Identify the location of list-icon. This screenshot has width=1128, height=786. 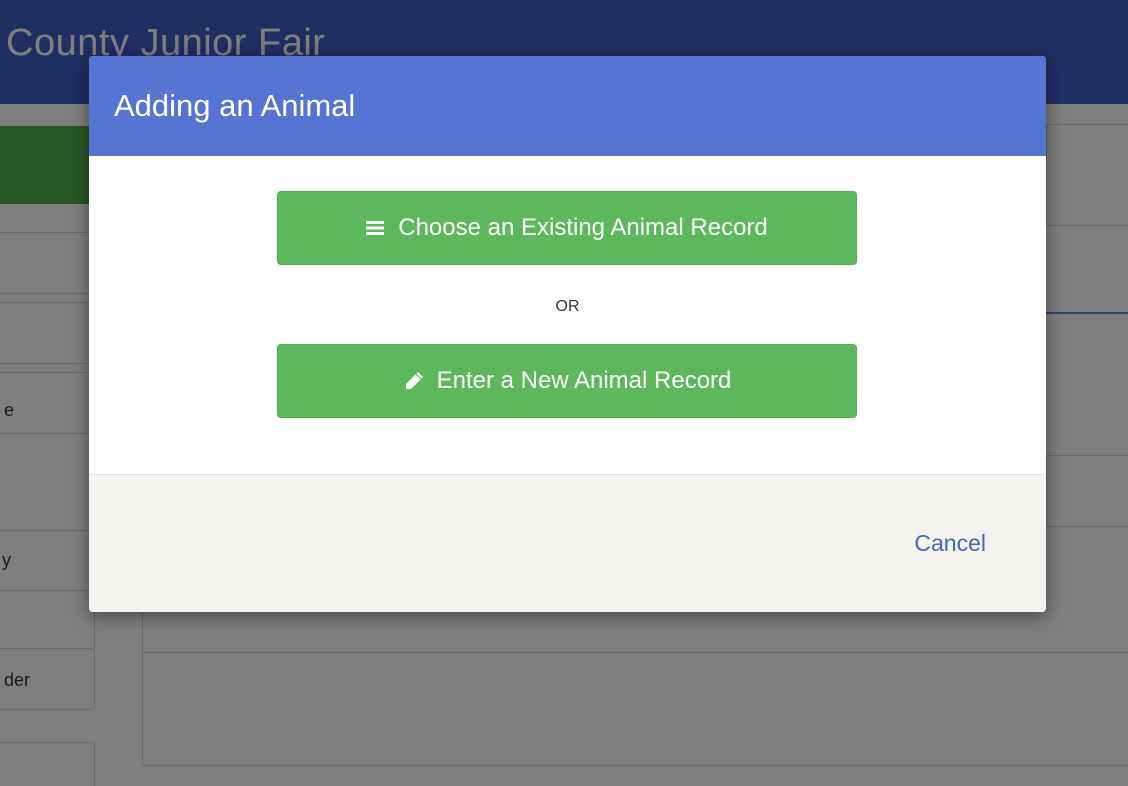
(376, 228).